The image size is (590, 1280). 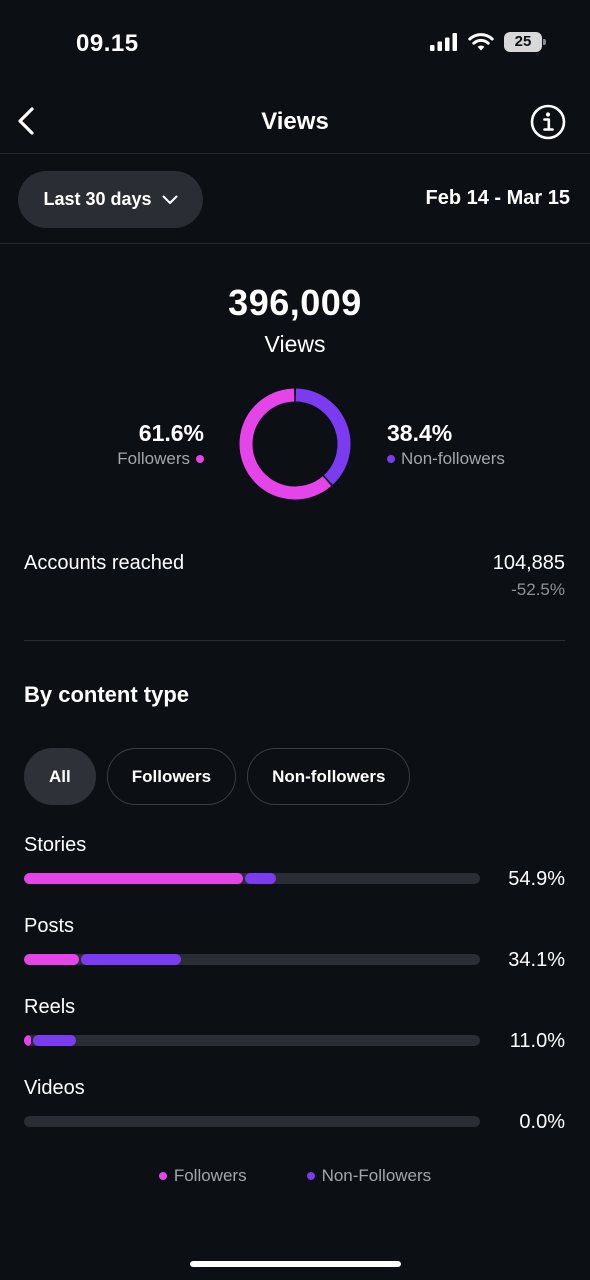 I want to click on cellular-signal-icon, so click(x=443, y=42).